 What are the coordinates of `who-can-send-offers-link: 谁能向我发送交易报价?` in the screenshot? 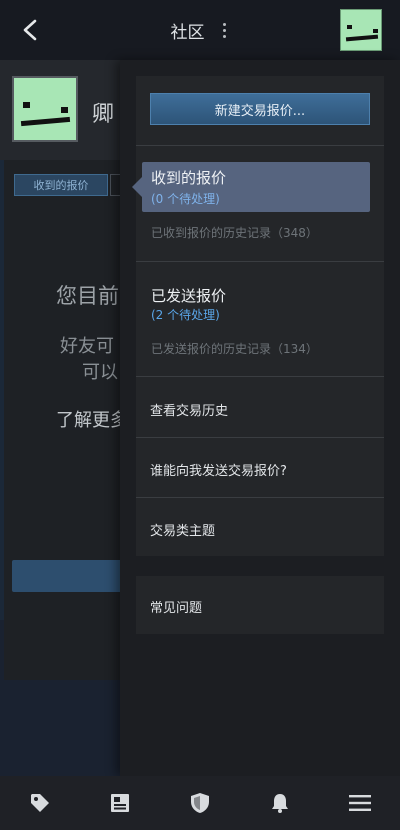 It's located at (218, 469).